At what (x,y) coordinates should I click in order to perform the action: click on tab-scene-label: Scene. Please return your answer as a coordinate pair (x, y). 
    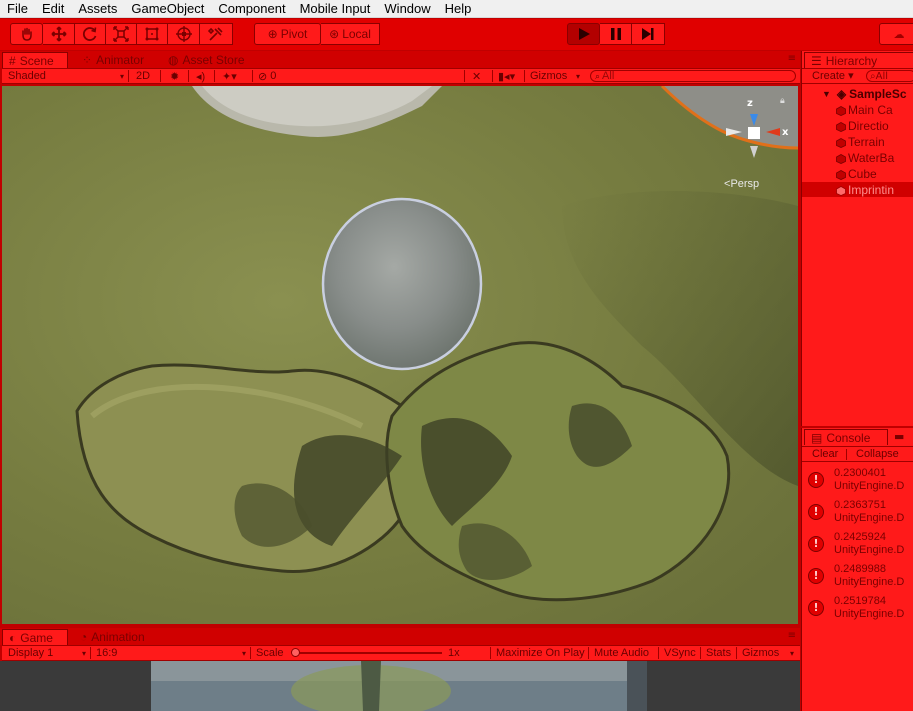
    Looking at the image, I should click on (36, 60).